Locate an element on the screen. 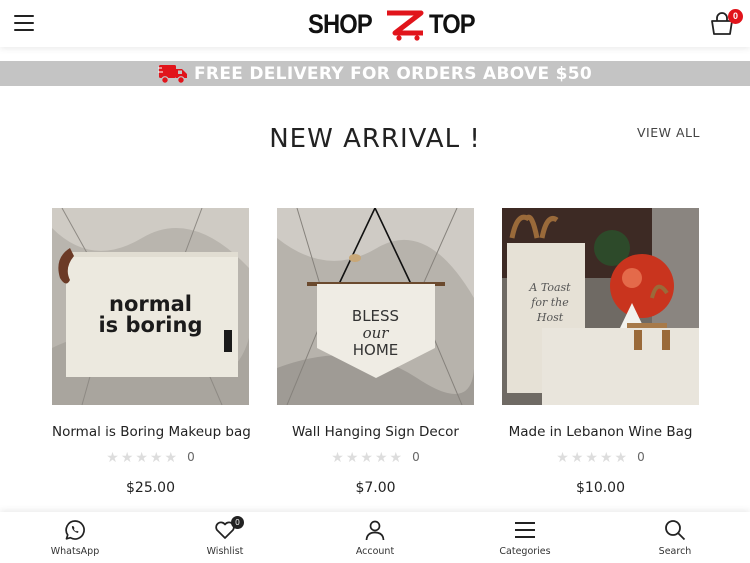 This screenshot has height=563, width=750. logo-cart-icon is located at coordinates (405, 25).